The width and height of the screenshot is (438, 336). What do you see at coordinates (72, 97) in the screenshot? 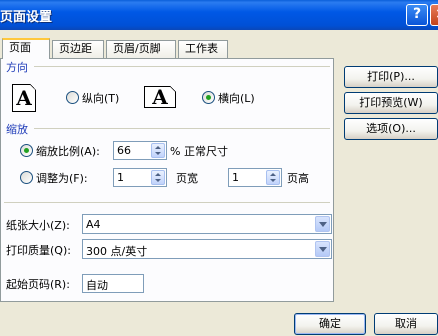
I see `portrait-radio` at bounding box center [72, 97].